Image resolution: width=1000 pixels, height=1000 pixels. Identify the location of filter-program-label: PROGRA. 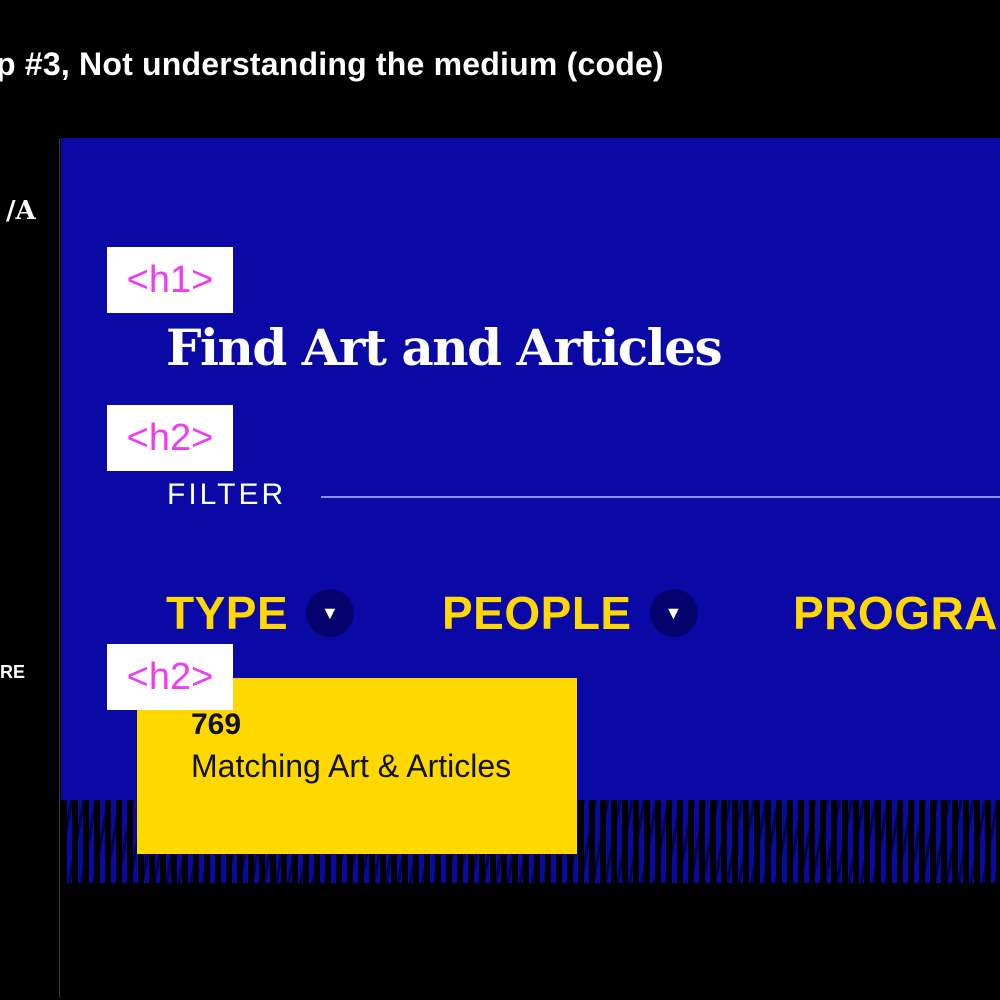
(895, 613).